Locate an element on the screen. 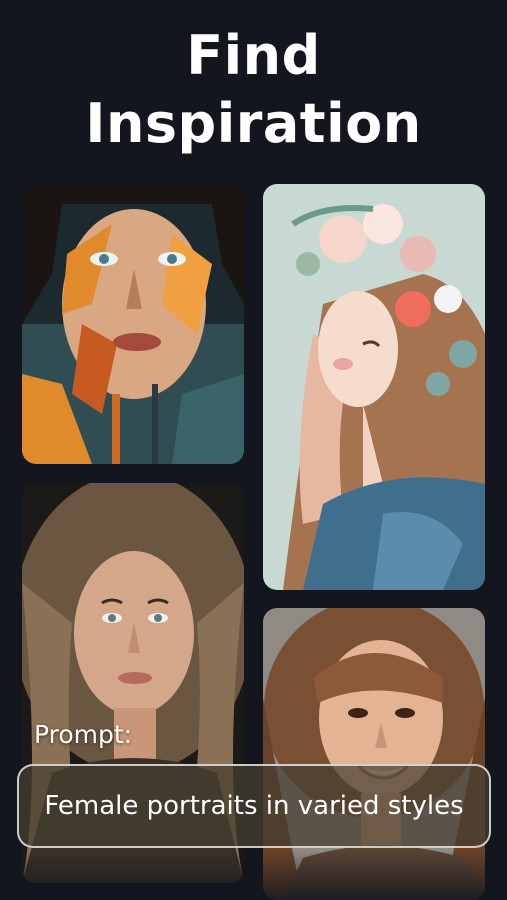 The height and width of the screenshot is (900, 507). gallery-image-abstract-portrait is located at coordinates (133, 324).